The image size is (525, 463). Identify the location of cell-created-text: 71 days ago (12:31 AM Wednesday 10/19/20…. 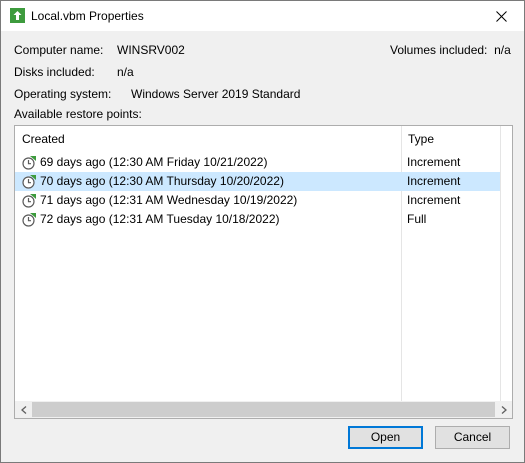
(169, 200).